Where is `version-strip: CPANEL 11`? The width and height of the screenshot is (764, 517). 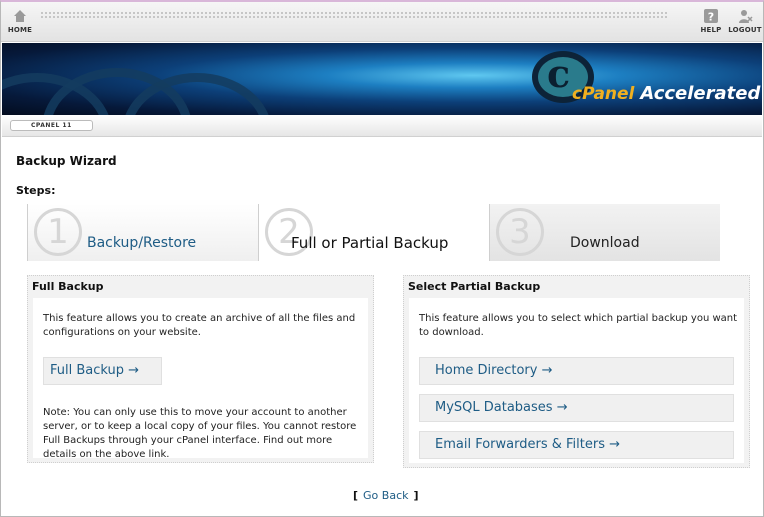
version-strip: CPANEL 11 is located at coordinates (382, 126).